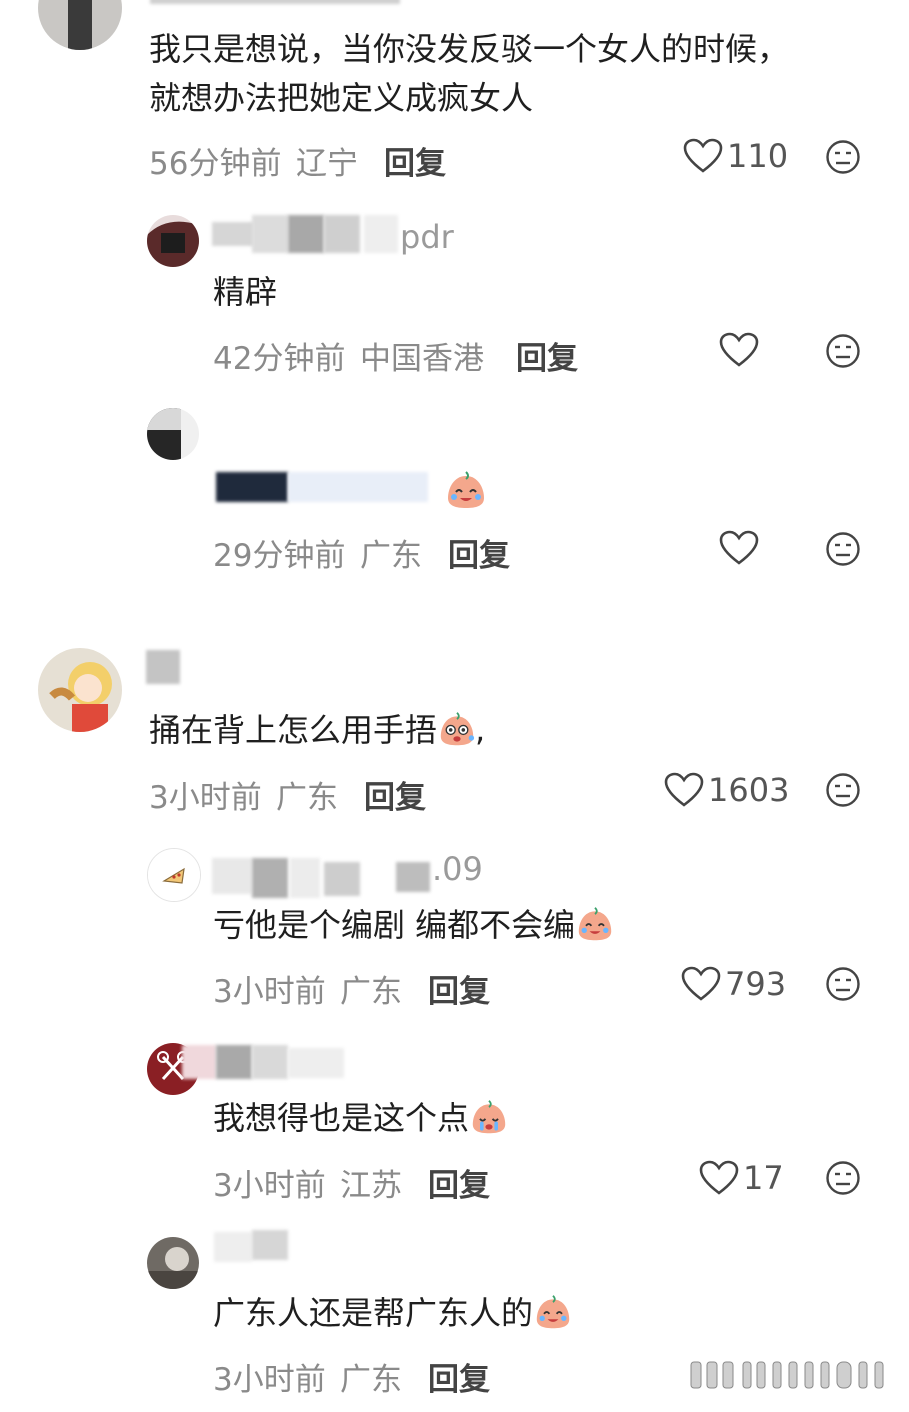  What do you see at coordinates (469, 49) in the screenshot?
I see `comment-text: 我只是想说，当你没发反驳一个女人的时候，` at bounding box center [469, 49].